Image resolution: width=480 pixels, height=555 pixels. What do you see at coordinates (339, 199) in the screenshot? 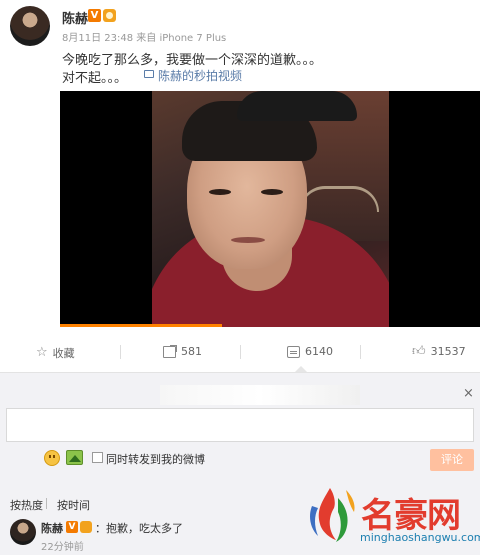
I see `video-background-hanger` at bounding box center [339, 199].